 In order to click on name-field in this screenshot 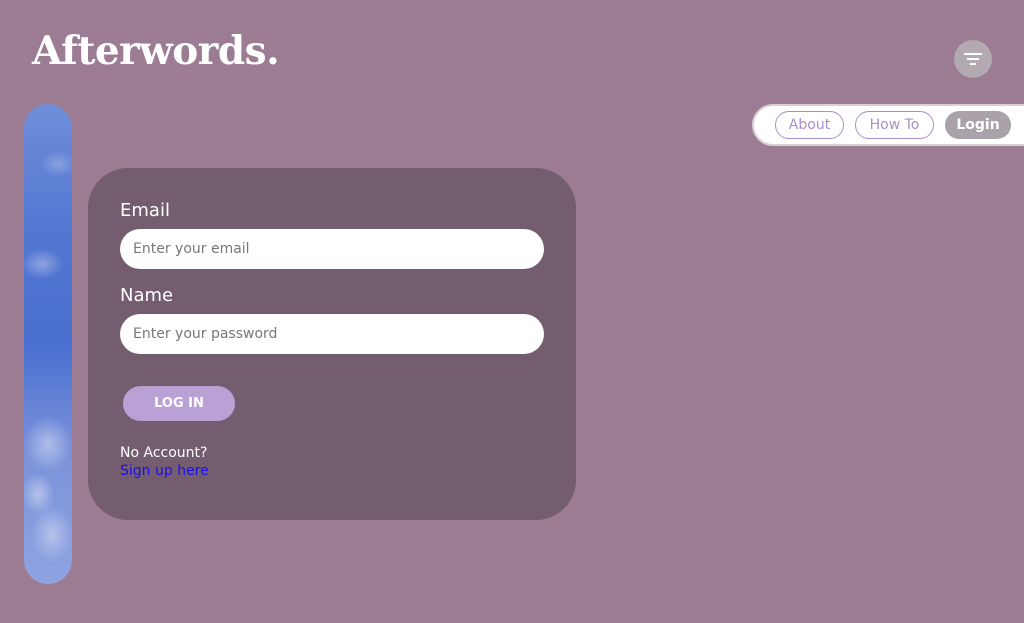, I will do `click(332, 334)`.